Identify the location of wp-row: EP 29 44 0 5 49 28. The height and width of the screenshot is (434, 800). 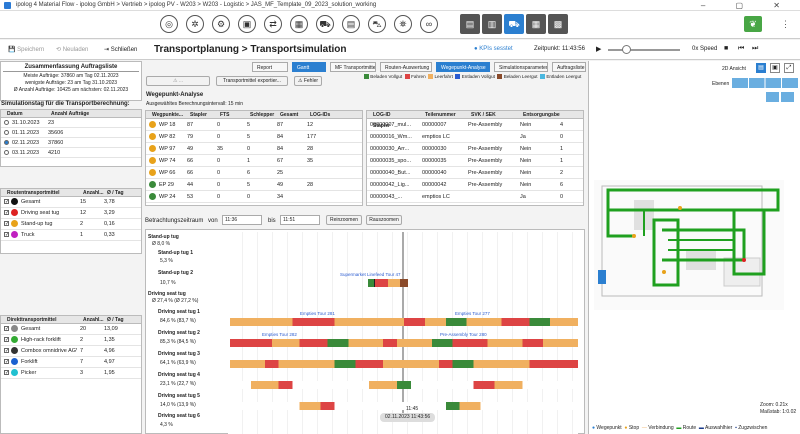
(254, 185).